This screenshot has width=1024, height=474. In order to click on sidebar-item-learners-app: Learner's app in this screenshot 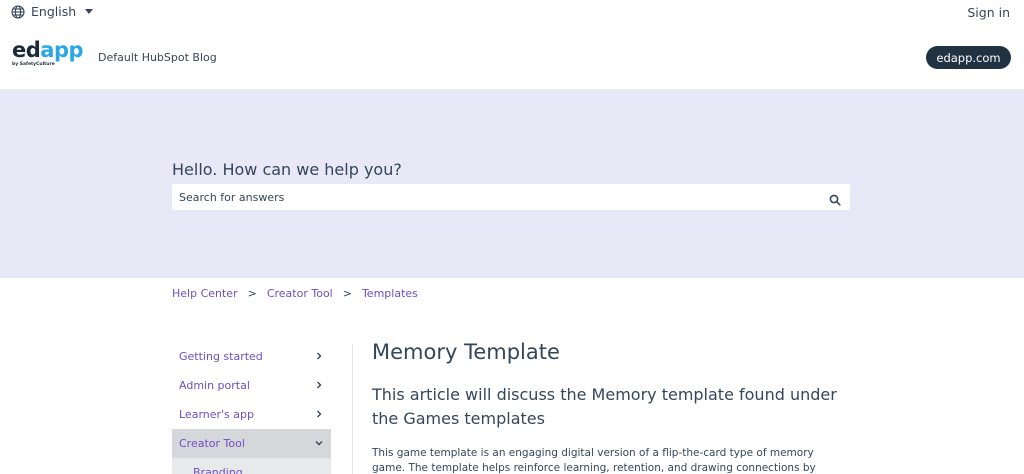, I will do `click(251, 414)`.